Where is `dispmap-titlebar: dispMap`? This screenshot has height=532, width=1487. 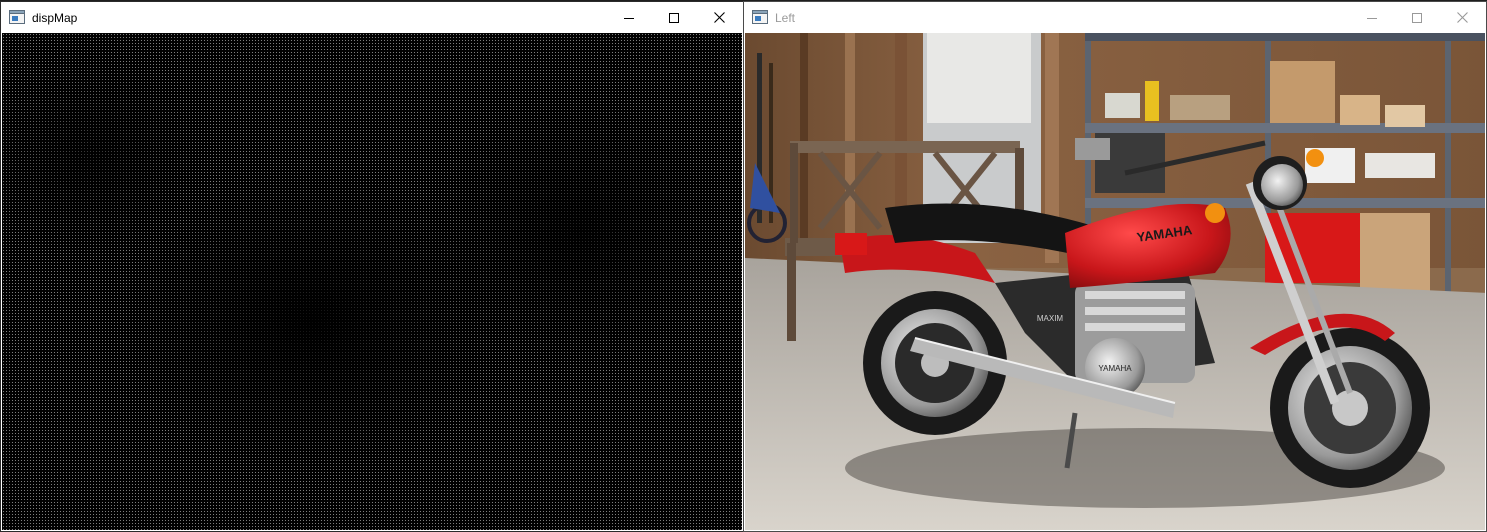 dispmap-titlebar: dispMap is located at coordinates (372, 17).